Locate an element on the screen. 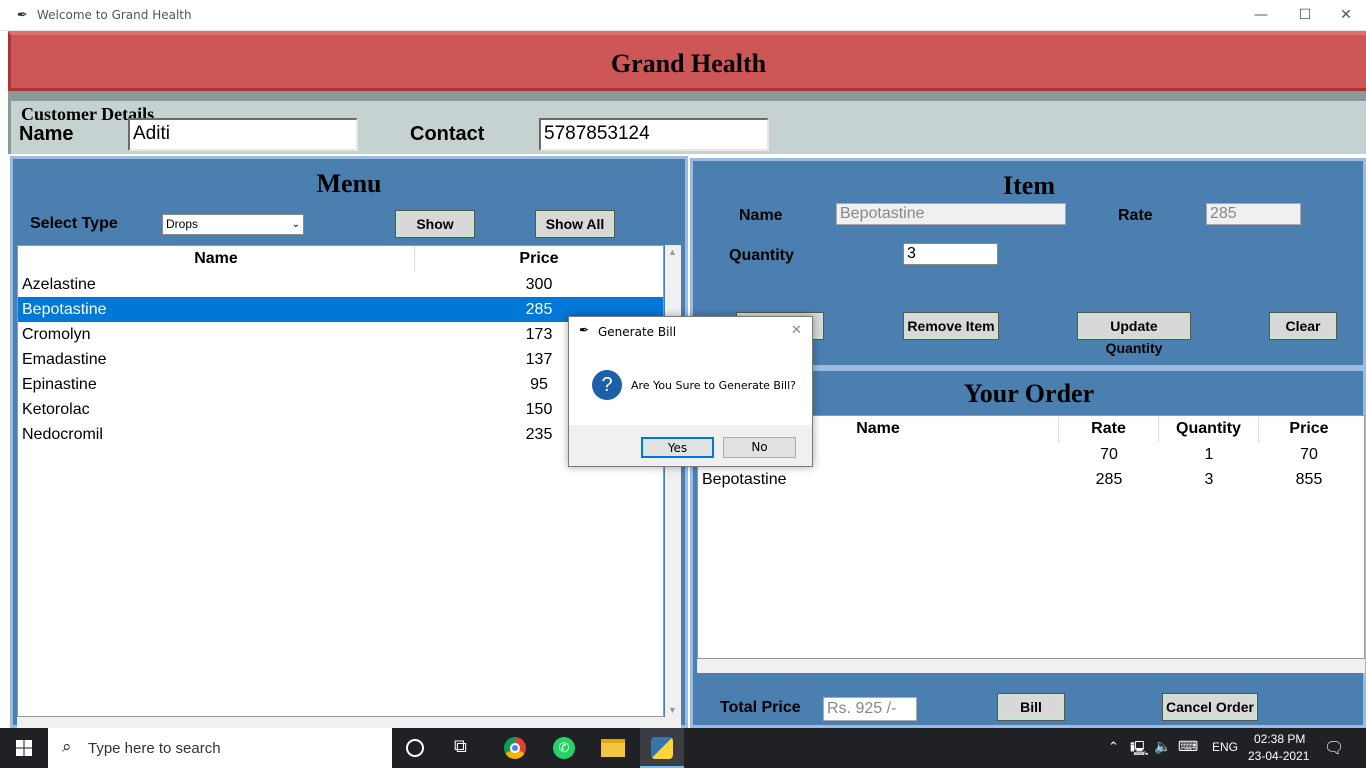  select-type-dropdown: Drops ⌄ is located at coordinates (233, 224).